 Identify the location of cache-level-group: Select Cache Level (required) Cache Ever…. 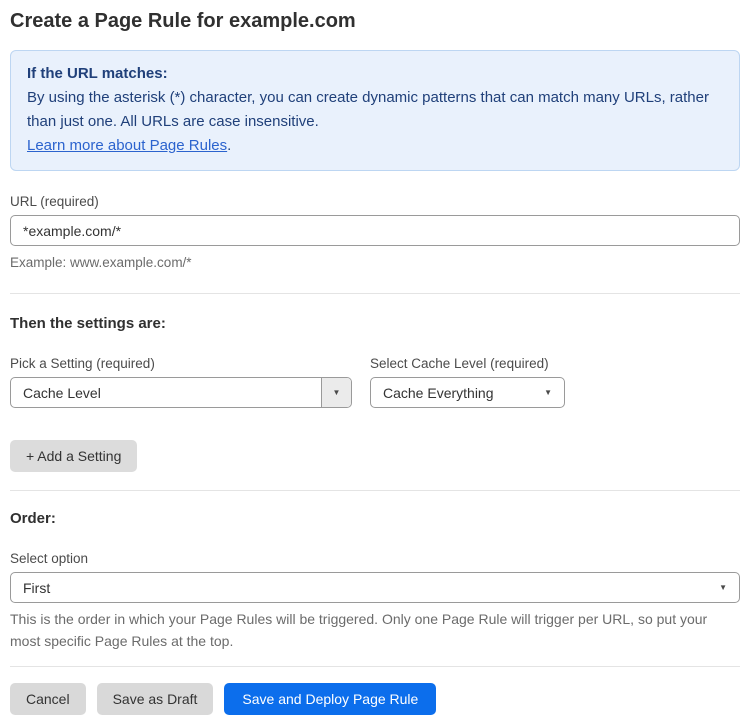
(467, 371).